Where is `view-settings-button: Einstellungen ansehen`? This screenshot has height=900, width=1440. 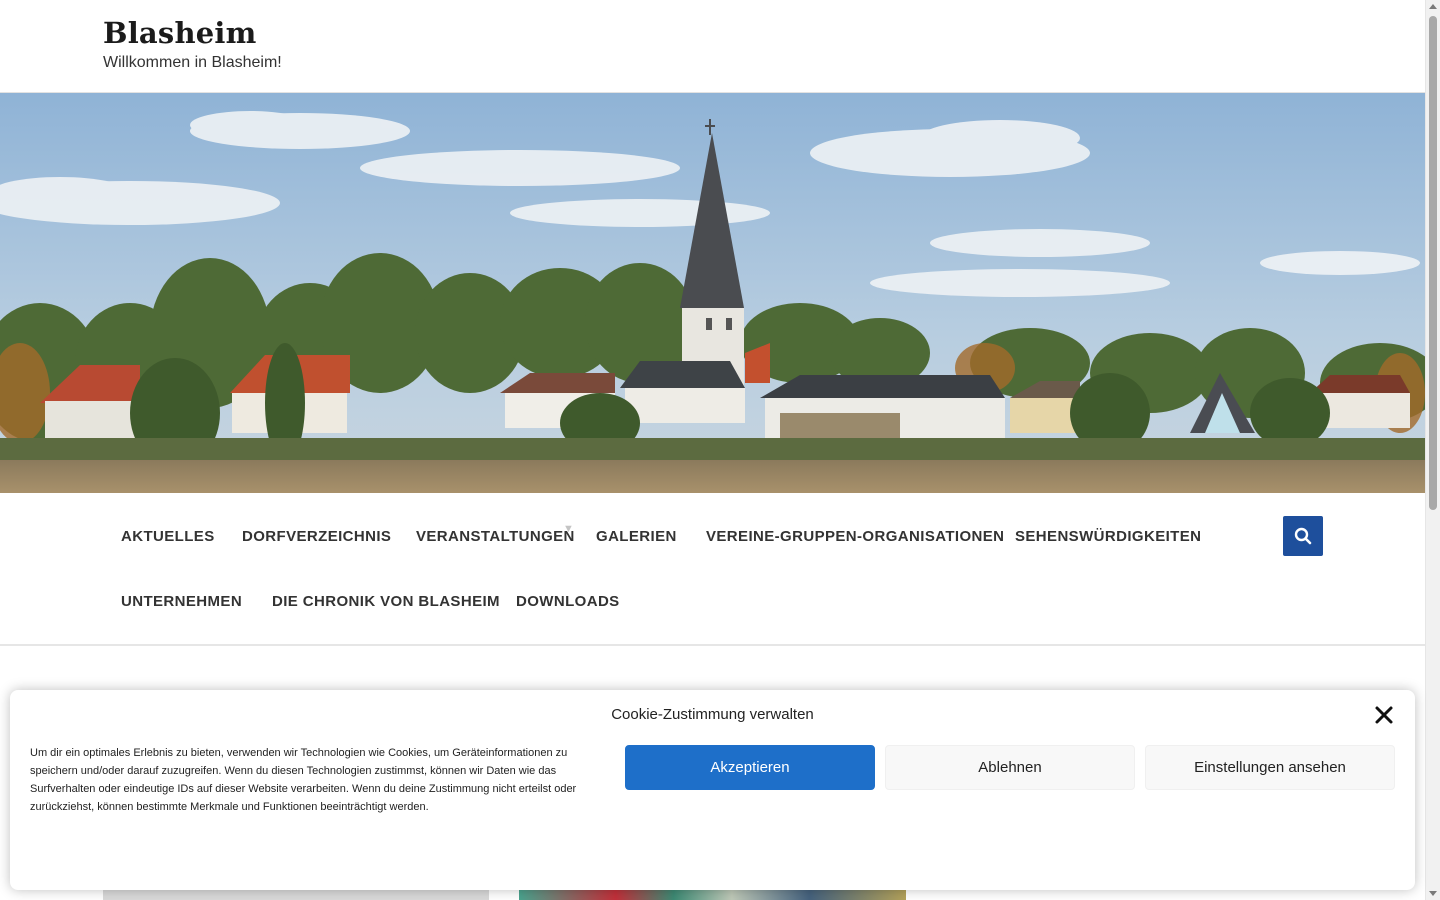 view-settings-button: Einstellungen ansehen is located at coordinates (1270, 767).